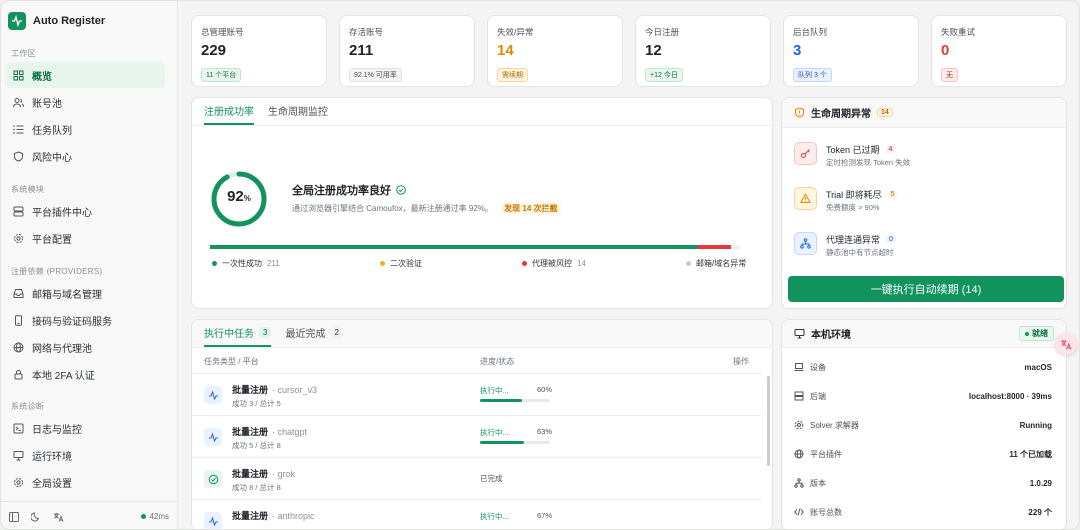 This screenshot has height=530, width=1080. I want to click on stat-value: 3, so click(797, 50).